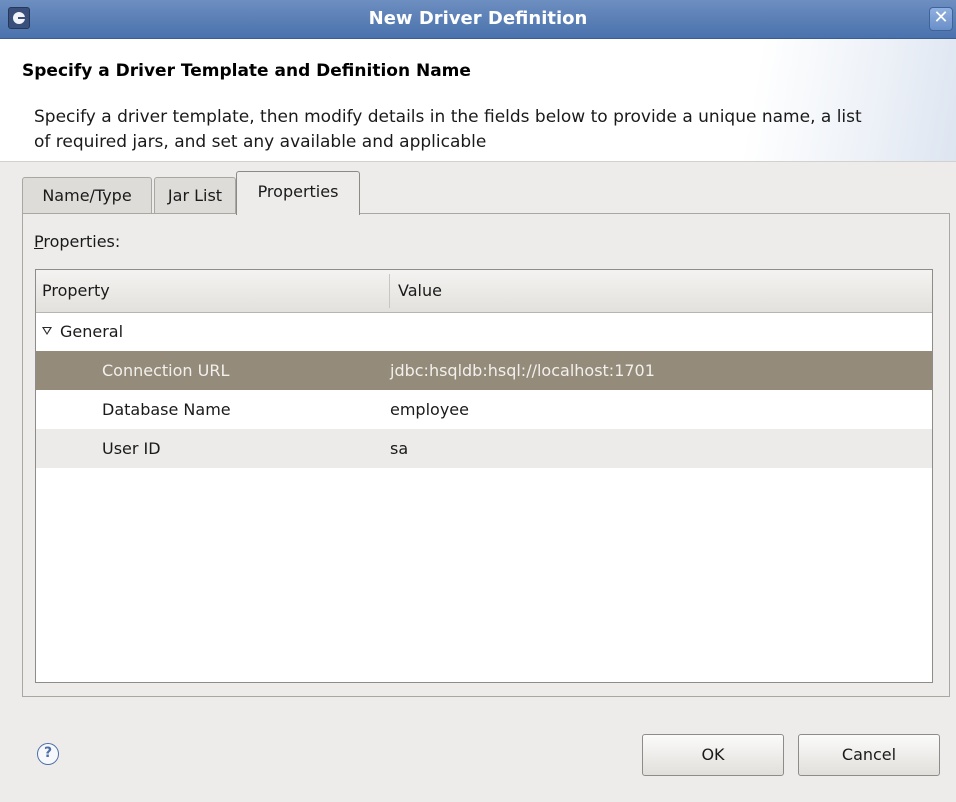 The height and width of the screenshot is (802, 956). Describe the element at coordinates (82, 241) in the screenshot. I see `properties-label-text: roperties:` at that location.